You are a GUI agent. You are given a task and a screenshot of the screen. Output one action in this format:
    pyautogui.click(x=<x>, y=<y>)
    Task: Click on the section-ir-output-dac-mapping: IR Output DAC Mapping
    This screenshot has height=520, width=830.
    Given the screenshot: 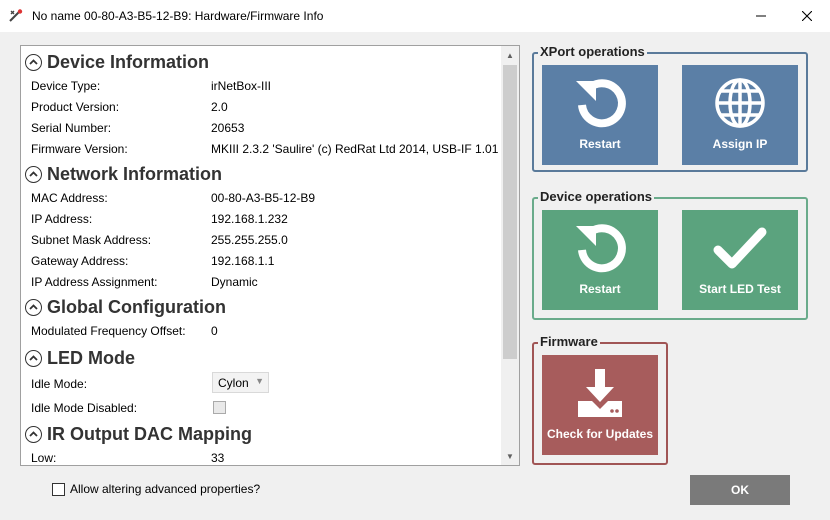 What is the action you would take?
    pyautogui.click(x=138, y=434)
    